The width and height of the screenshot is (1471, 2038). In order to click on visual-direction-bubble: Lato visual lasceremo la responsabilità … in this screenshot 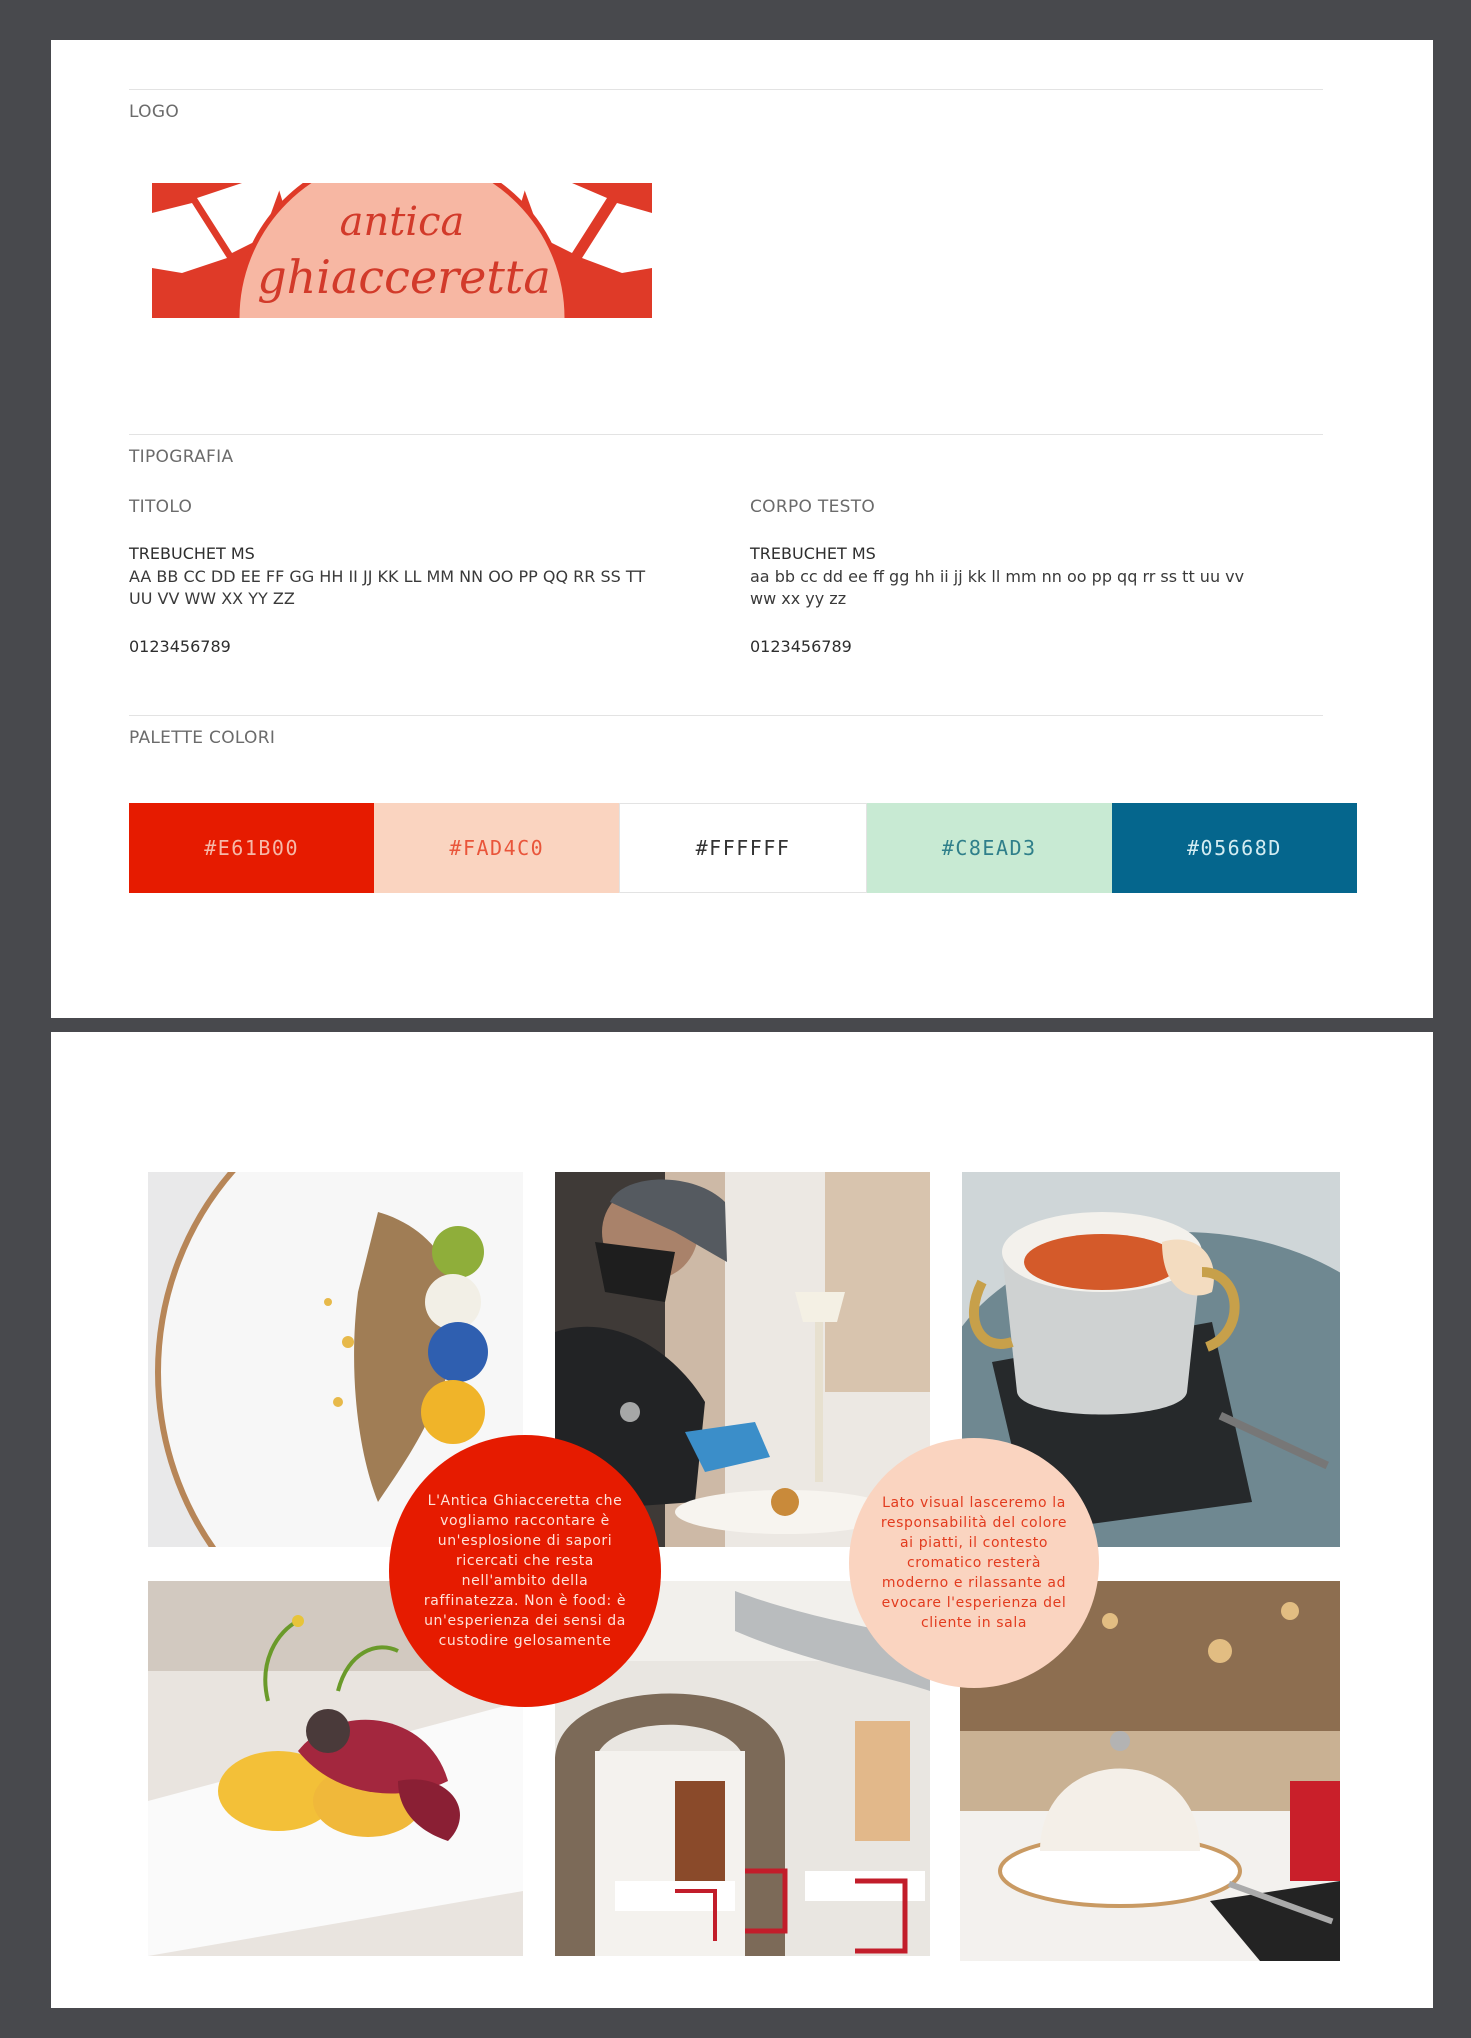, I will do `click(974, 1563)`.